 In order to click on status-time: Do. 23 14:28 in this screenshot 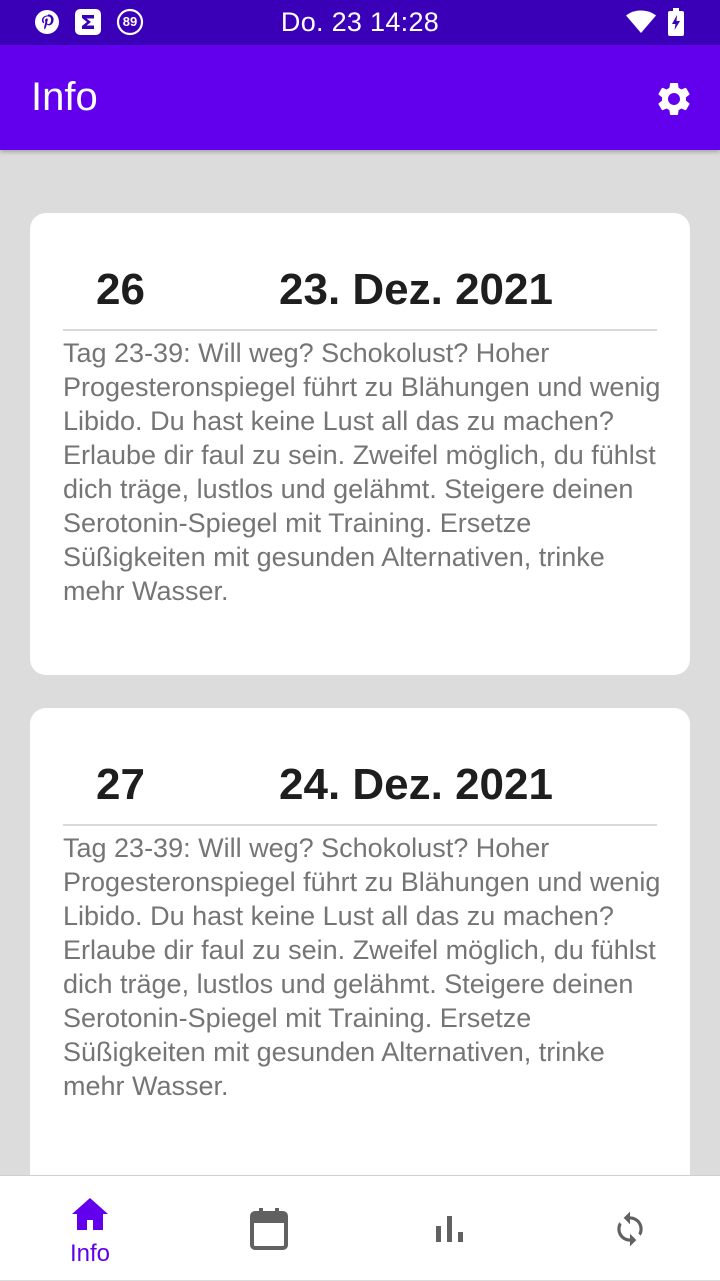, I will do `click(360, 22)`.